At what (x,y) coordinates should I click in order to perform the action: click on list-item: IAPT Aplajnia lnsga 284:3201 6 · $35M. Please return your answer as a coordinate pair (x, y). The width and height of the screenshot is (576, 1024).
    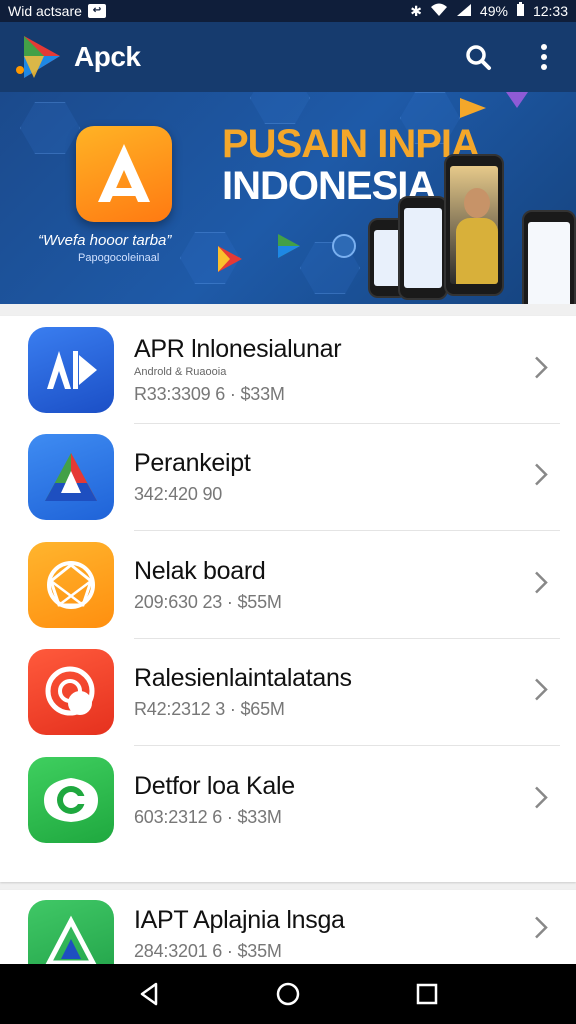
    Looking at the image, I should click on (288, 930).